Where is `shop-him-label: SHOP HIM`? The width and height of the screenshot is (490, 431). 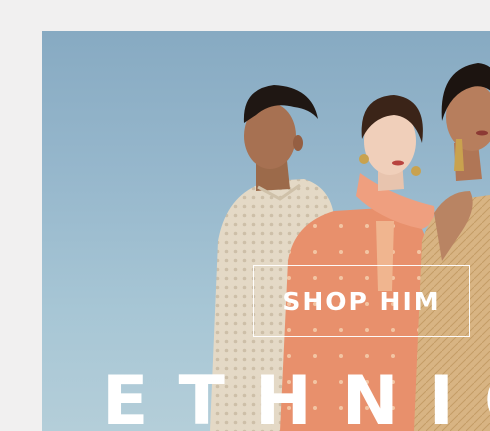
shop-him-label: SHOP HIM is located at coordinates (361, 301).